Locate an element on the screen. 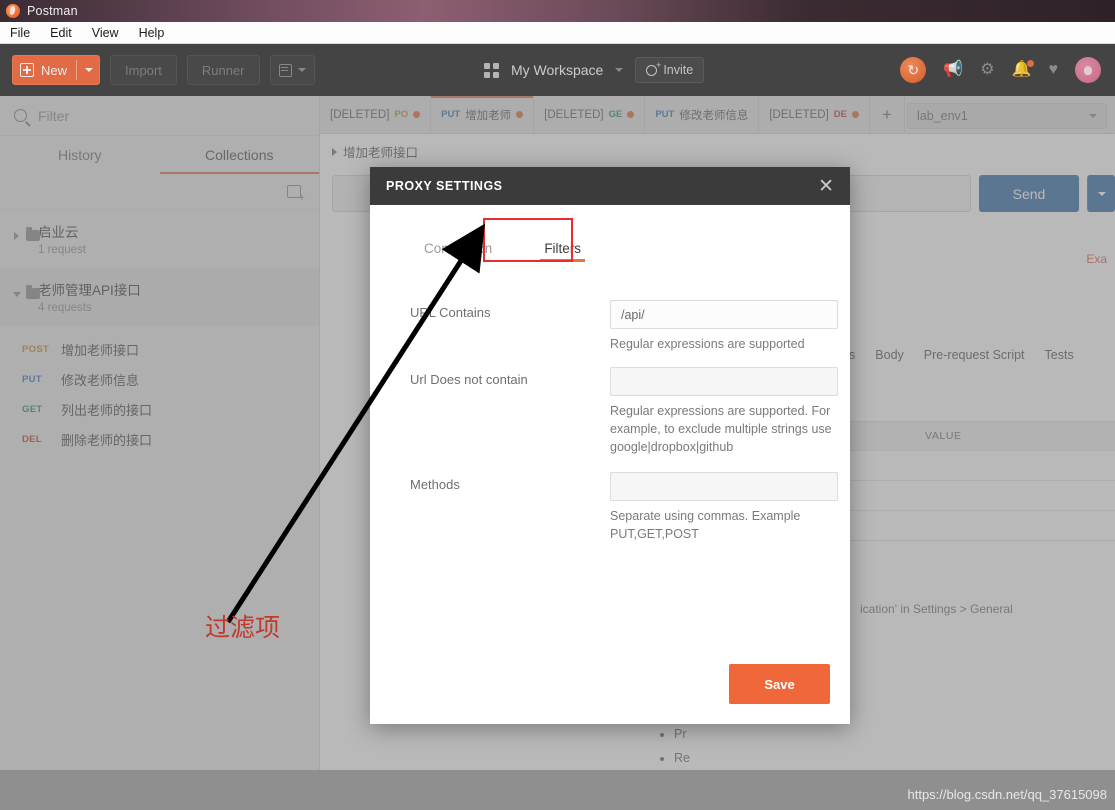  window-title: Postman is located at coordinates (52, 11).